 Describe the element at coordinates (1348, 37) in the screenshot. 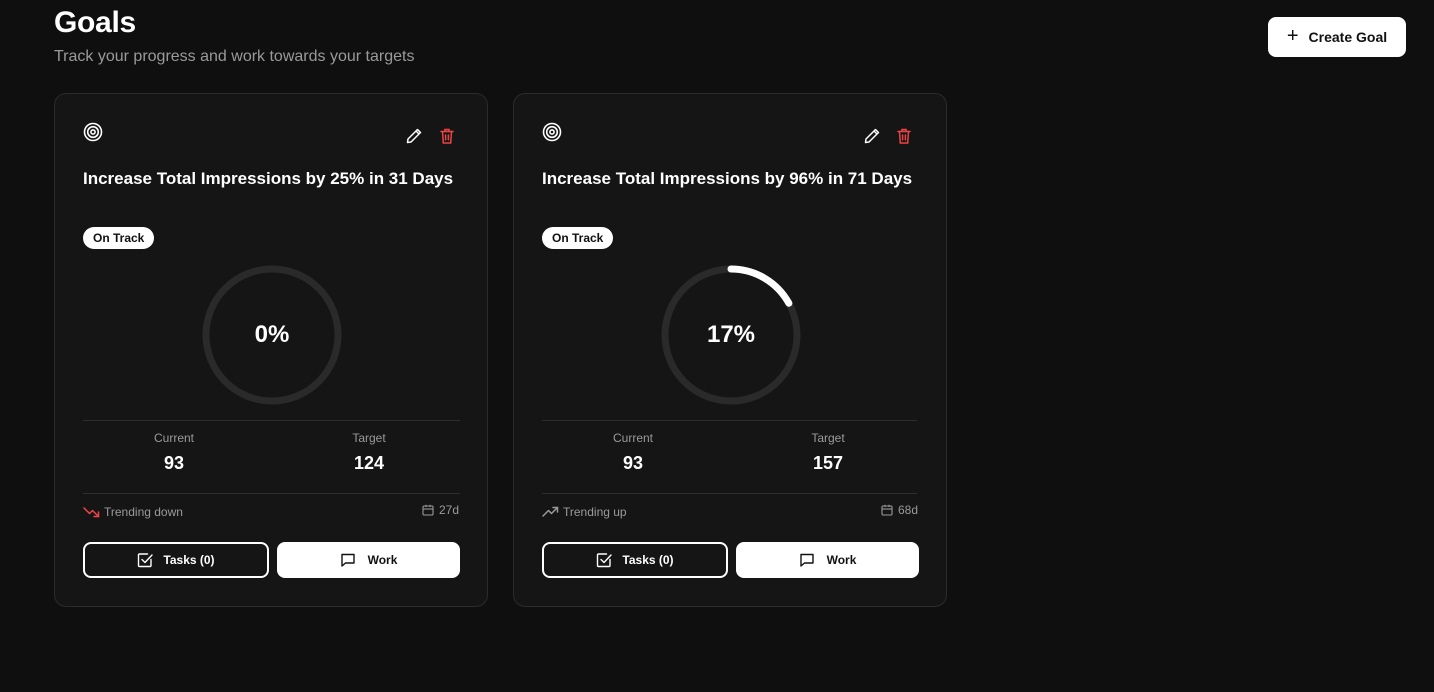

I see `create-goal-label: Create Goal` at that location.